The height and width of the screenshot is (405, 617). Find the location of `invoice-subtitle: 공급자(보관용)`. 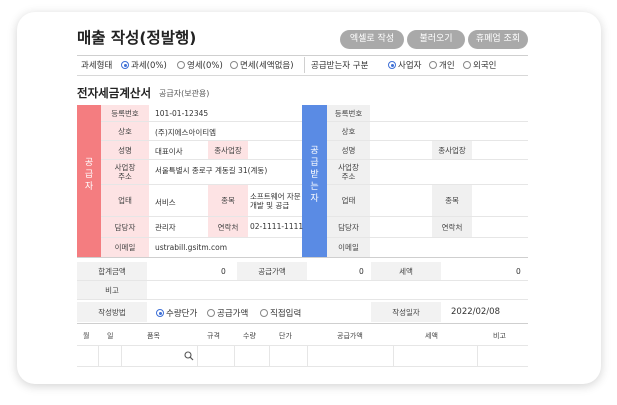

invoice-subtitle: 공급자(보관용) is located at coordinates (184, 93).